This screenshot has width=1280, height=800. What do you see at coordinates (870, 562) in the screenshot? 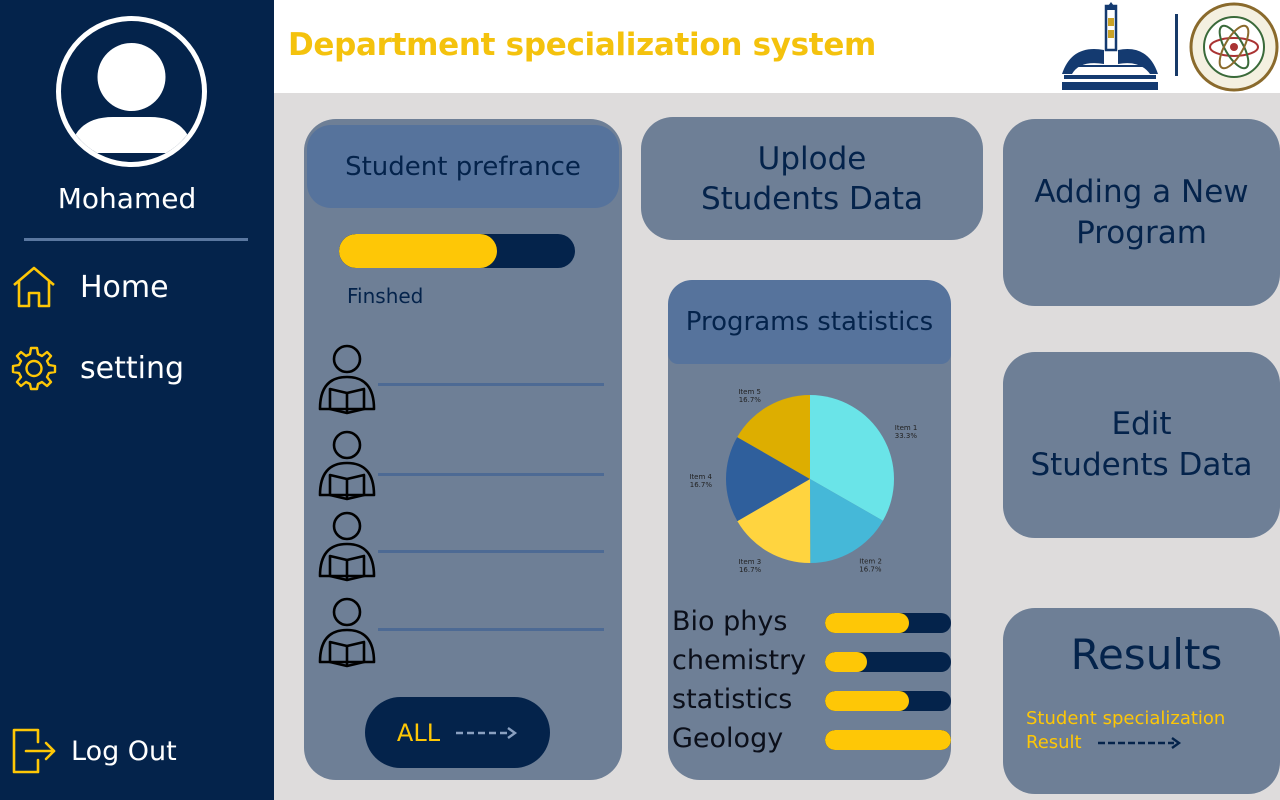
I see `pie-label-2-name: Item 2` at bounding box center [870, 562].